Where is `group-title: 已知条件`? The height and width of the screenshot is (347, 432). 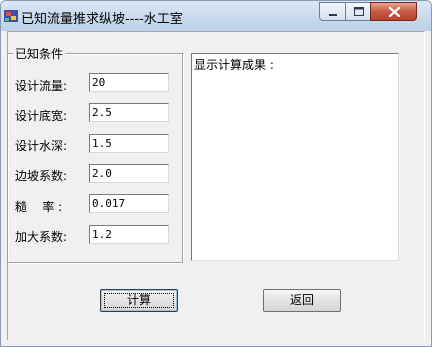
group-title: 已知条件 is located at coordinates (39, 53).